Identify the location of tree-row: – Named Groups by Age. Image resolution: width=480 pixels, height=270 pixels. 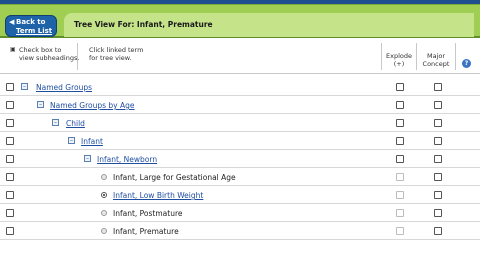
(240, 105).